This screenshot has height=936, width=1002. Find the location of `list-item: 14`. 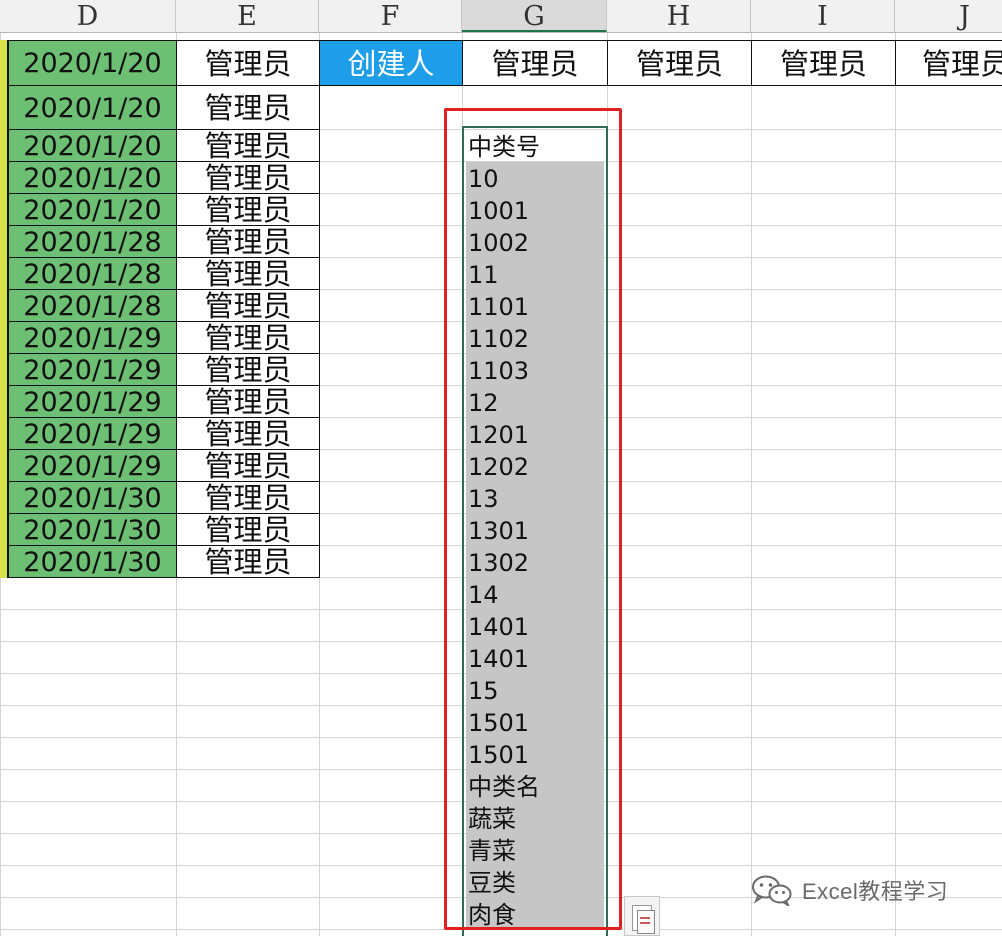

list-item: 14 is located at coordinates (535, 594).